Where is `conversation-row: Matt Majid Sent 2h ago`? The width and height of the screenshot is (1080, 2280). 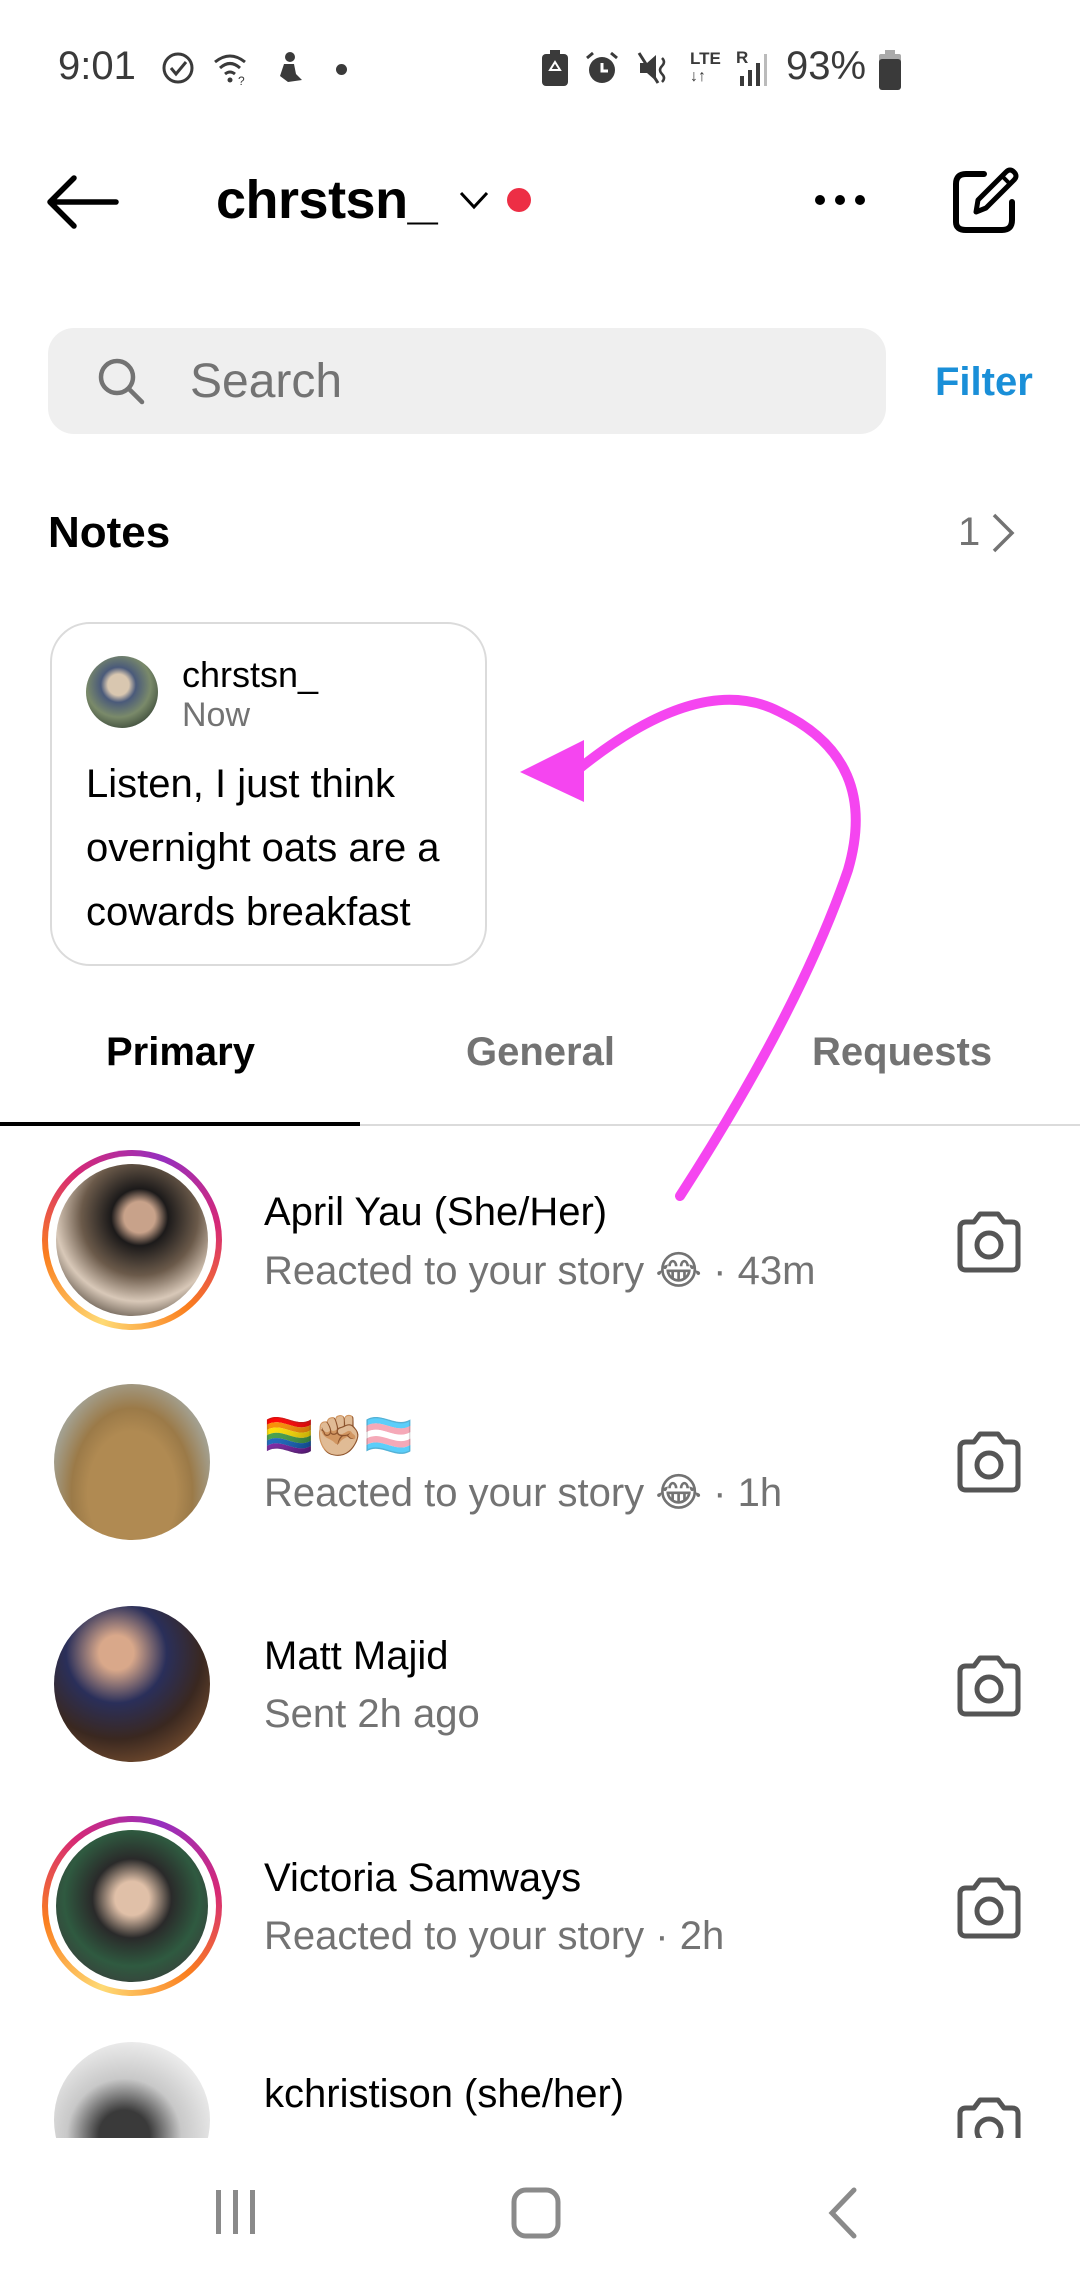
conversation-row: Matt Majid Sent 2h ago is located at coordinates (540, 1685).